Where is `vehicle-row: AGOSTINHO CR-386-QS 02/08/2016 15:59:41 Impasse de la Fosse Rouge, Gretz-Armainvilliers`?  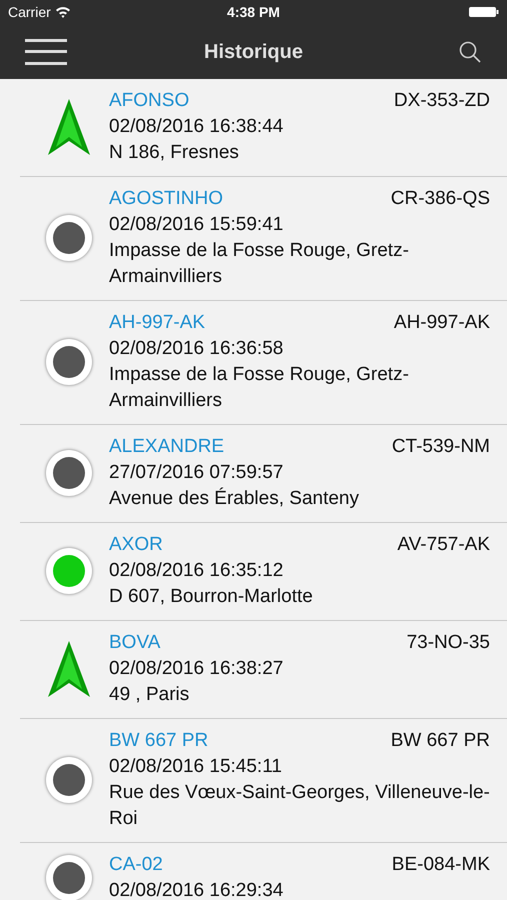 vehicle-row: AGOSTINHO CR-386-QS 02/08/2016 15:59:41 Impasse de la Fosse Rouge, Gretz-Armainvilliers is located at coordinates (263, 239).